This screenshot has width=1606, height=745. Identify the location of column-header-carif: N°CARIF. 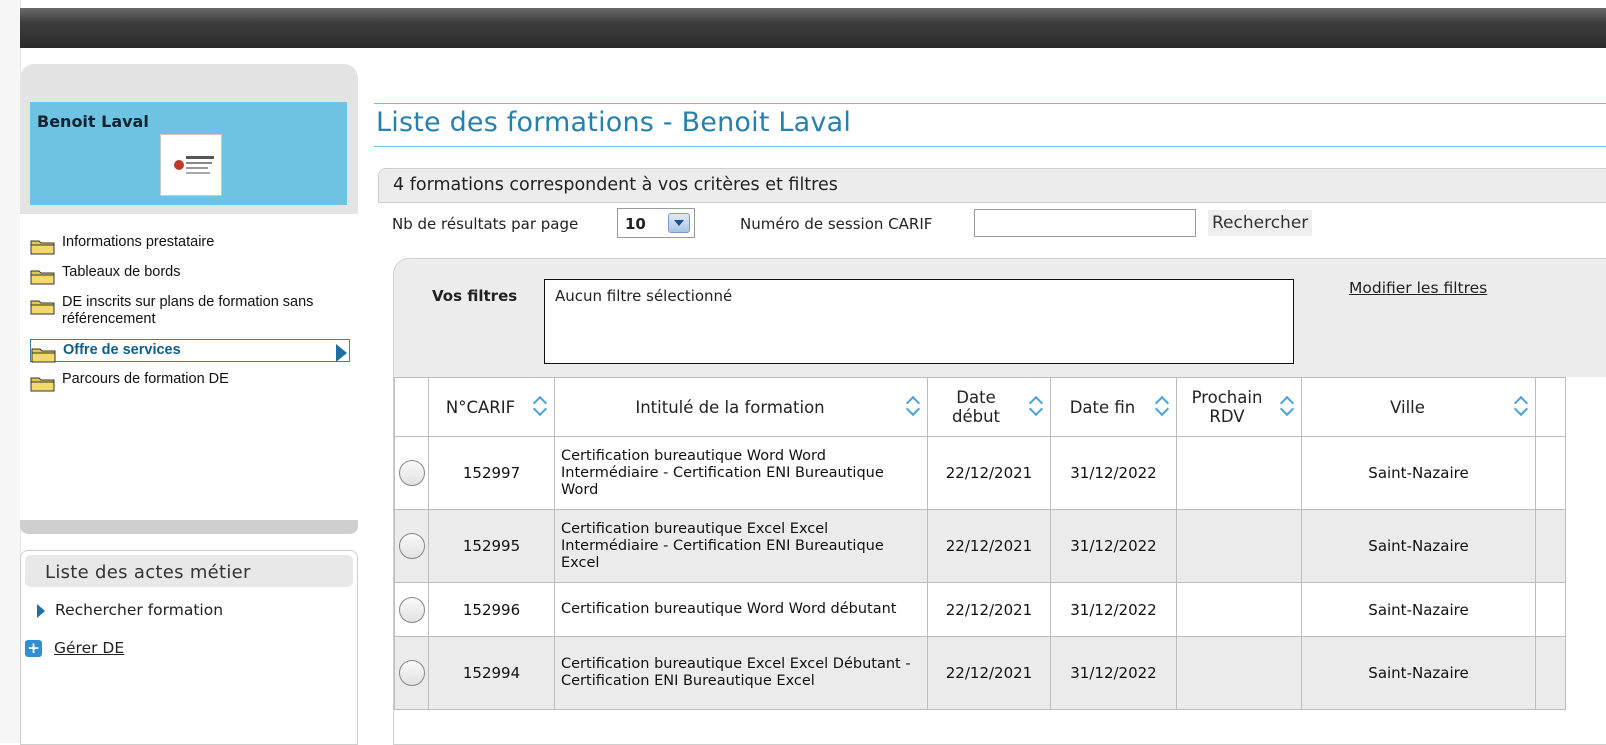
(491, 407).